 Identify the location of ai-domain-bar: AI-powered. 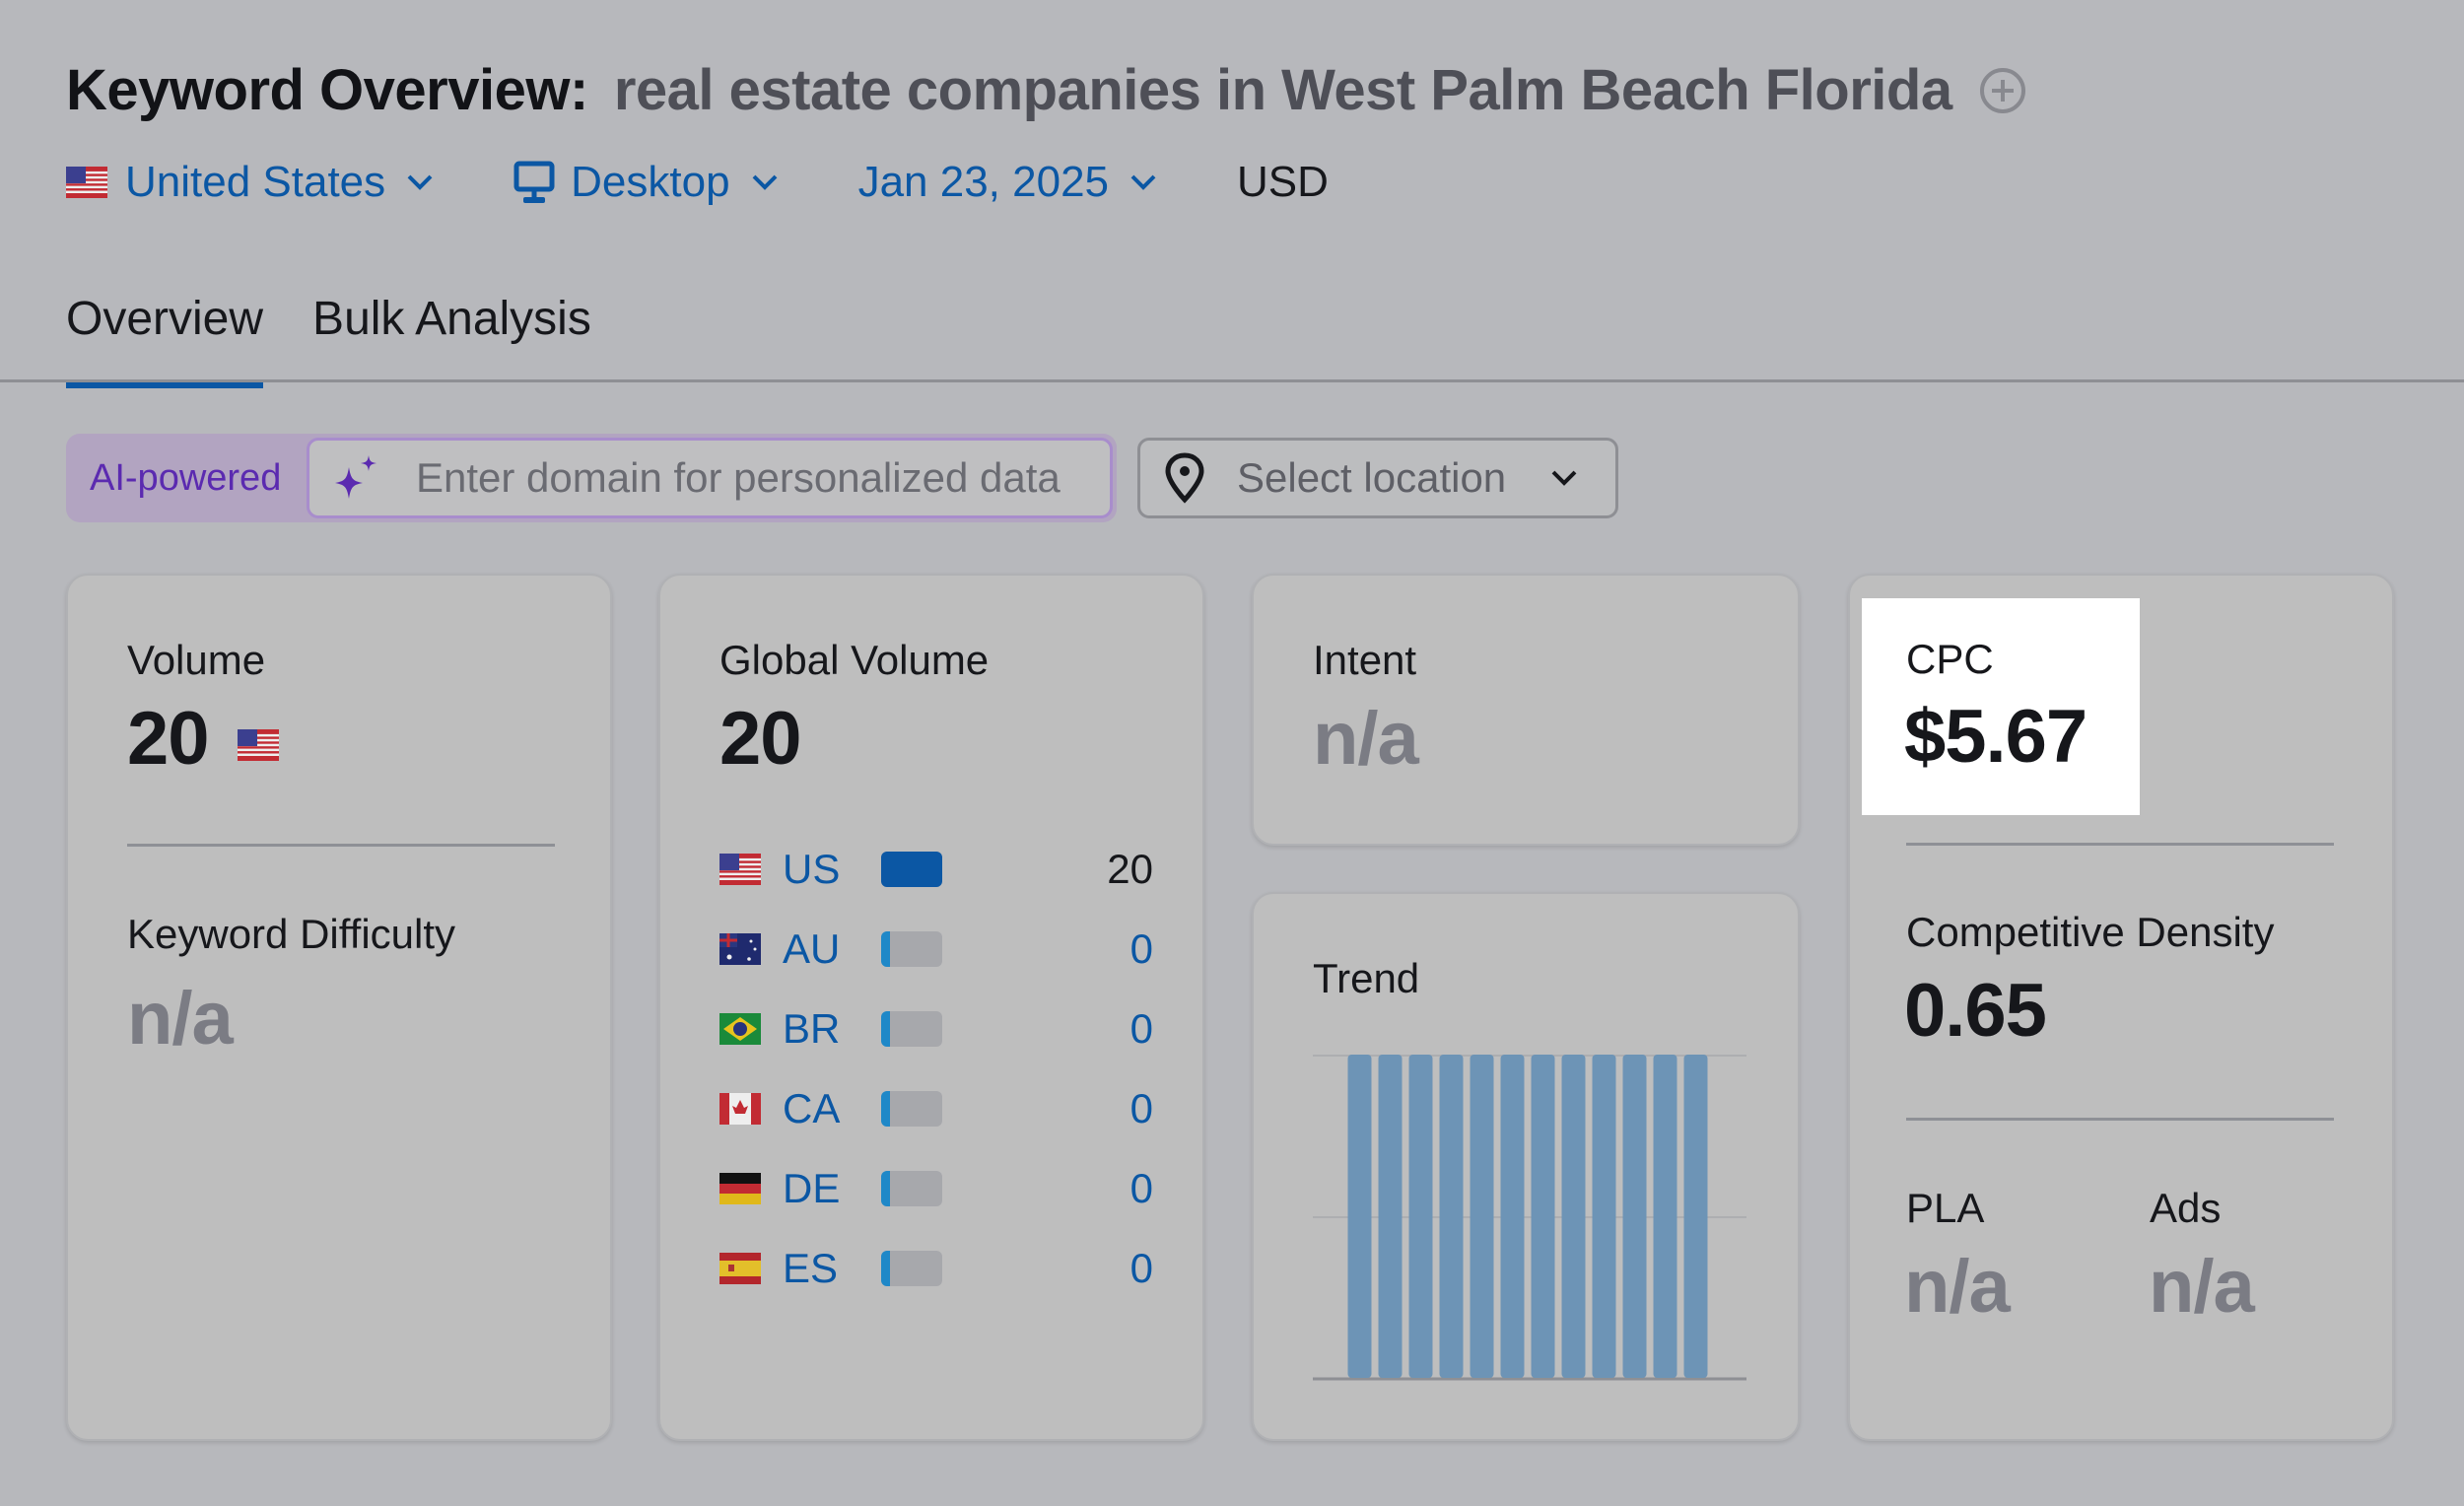
(591, 478).